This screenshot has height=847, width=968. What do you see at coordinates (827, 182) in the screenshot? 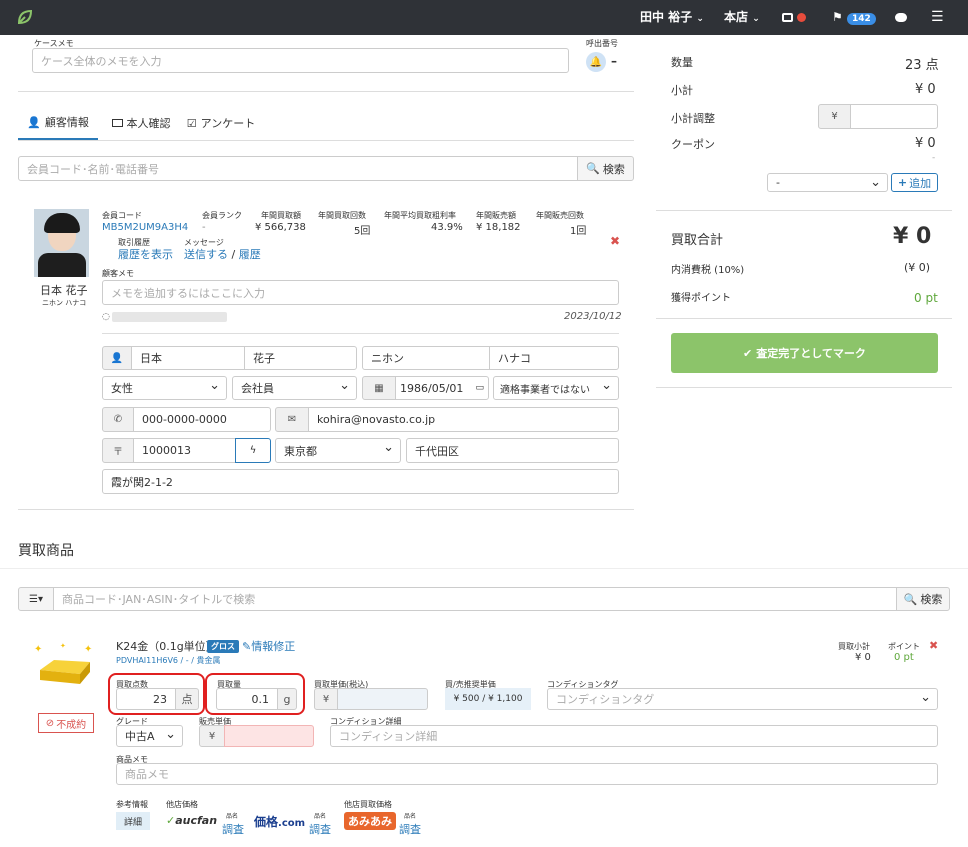
I see `coupon-select: -` at bounding box center [827, 182].